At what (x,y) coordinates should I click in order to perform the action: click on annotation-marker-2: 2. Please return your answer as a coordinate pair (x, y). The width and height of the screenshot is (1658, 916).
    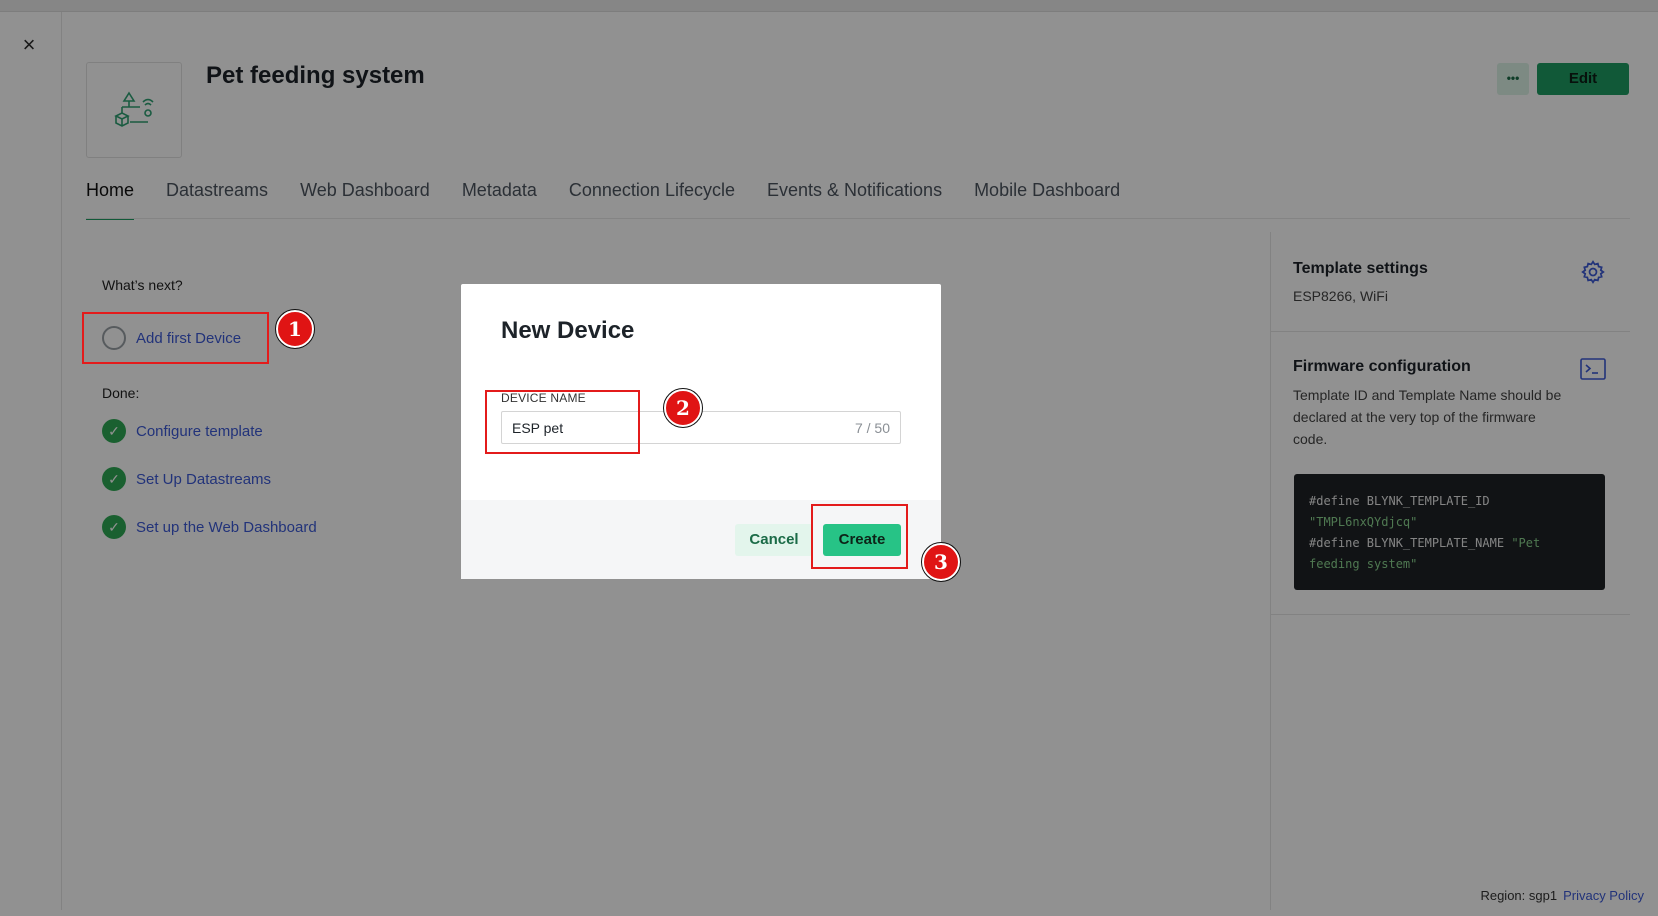
    Looking at the image, I should click on (683, 408).